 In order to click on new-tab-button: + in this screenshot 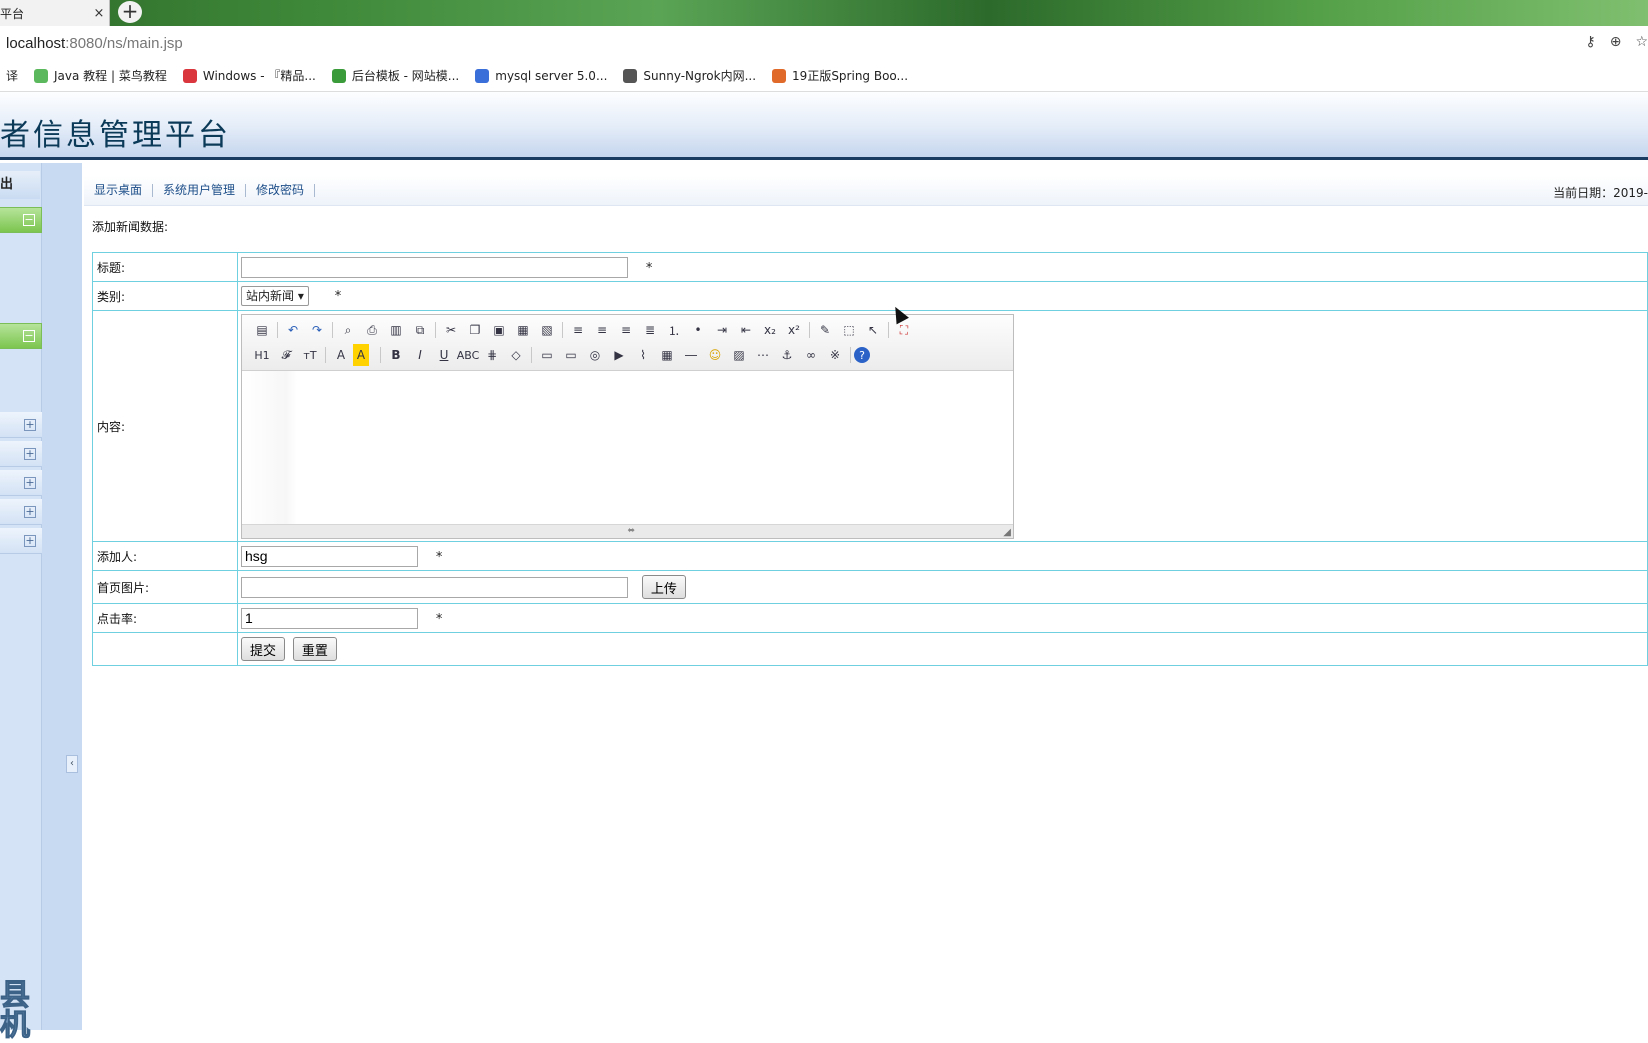, I will do `click(130, 12)`.